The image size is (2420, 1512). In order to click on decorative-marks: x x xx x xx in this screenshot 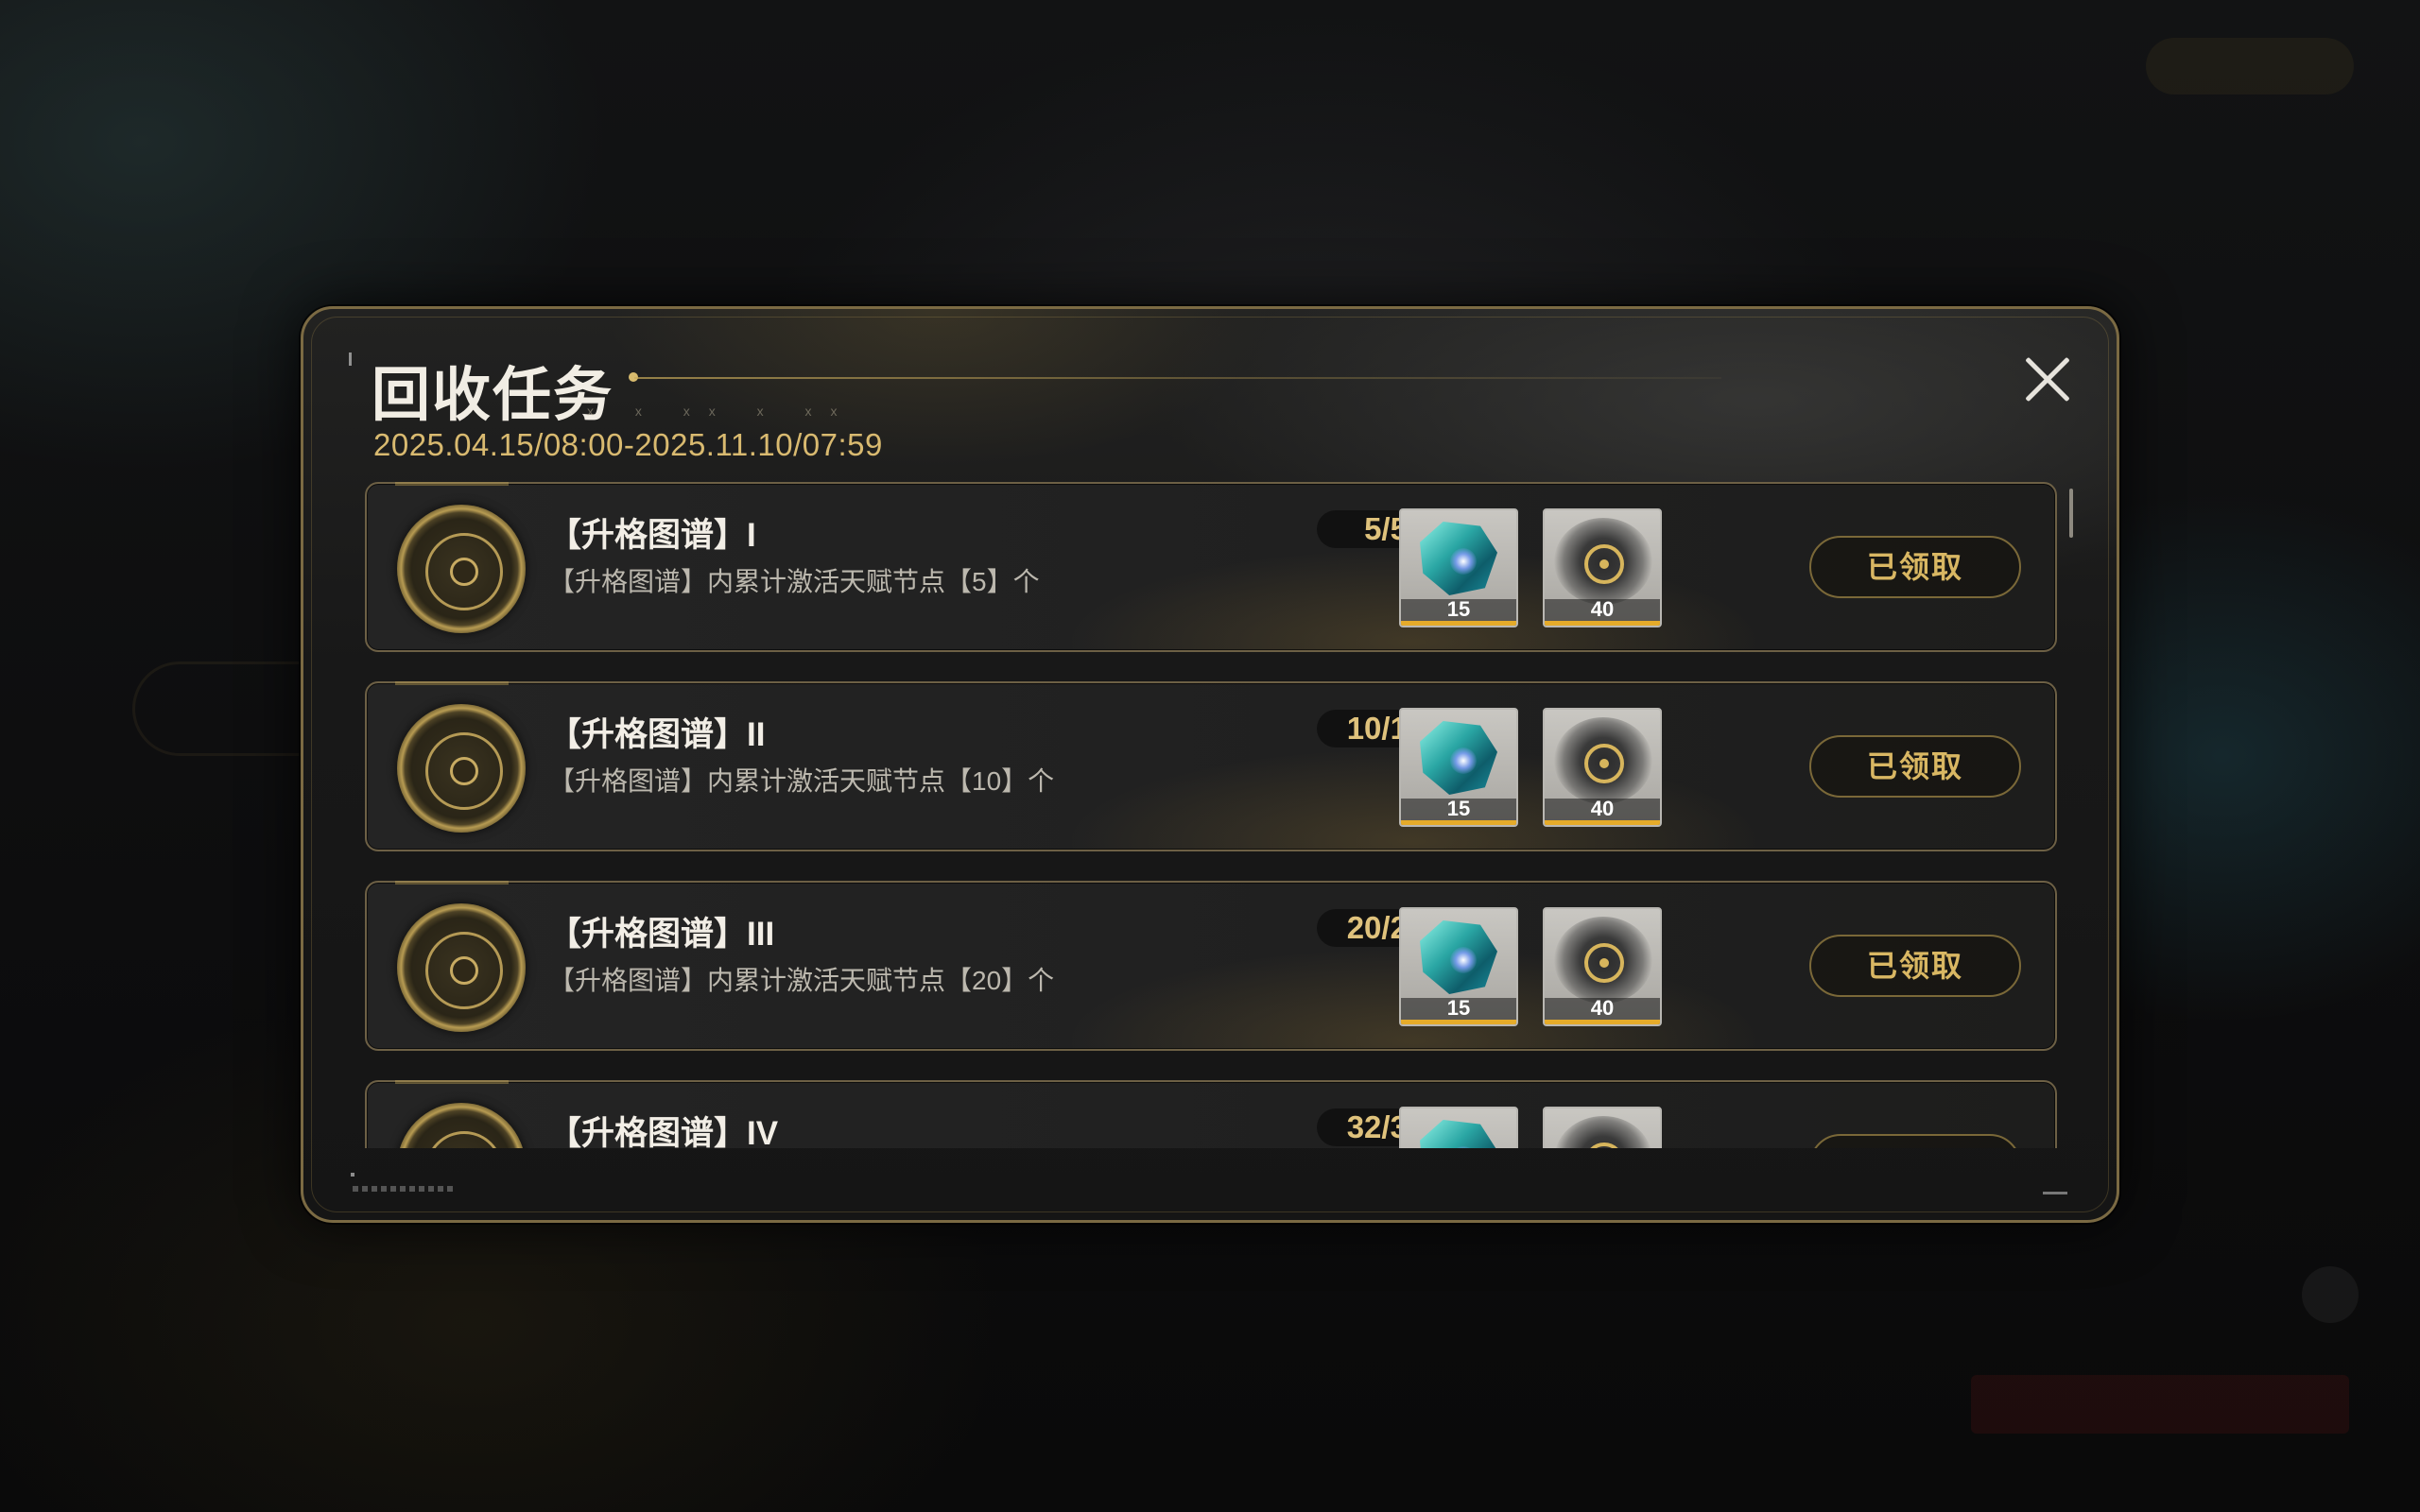, I will do `click(721, 411)`.